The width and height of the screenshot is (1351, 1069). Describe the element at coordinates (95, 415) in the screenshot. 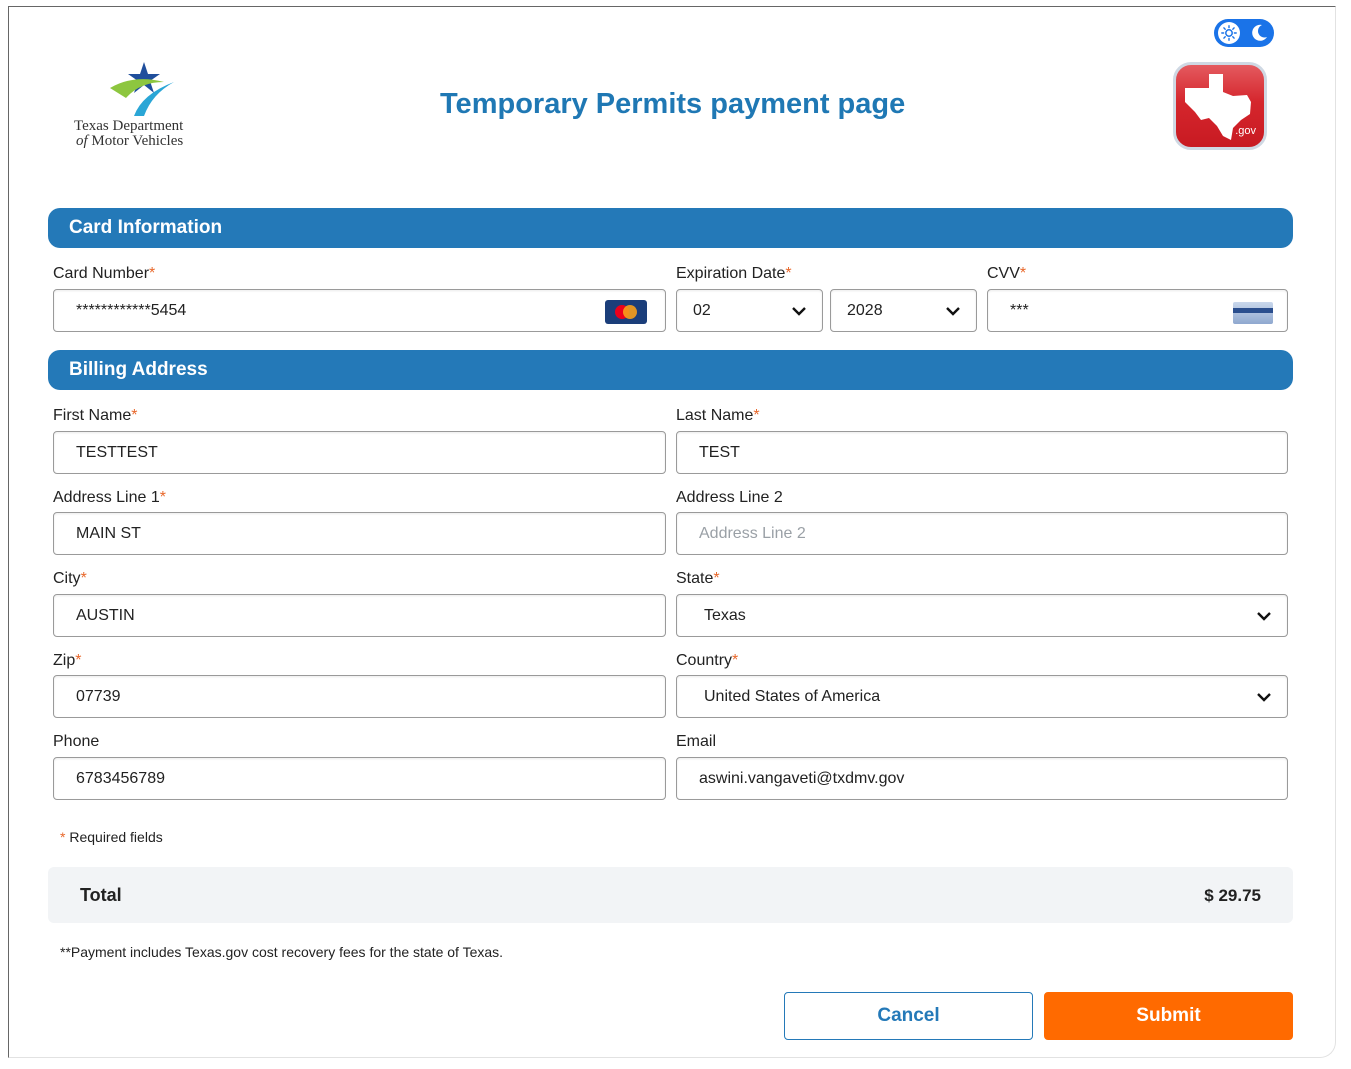

I see `first-name-label: First Name*` at that location.